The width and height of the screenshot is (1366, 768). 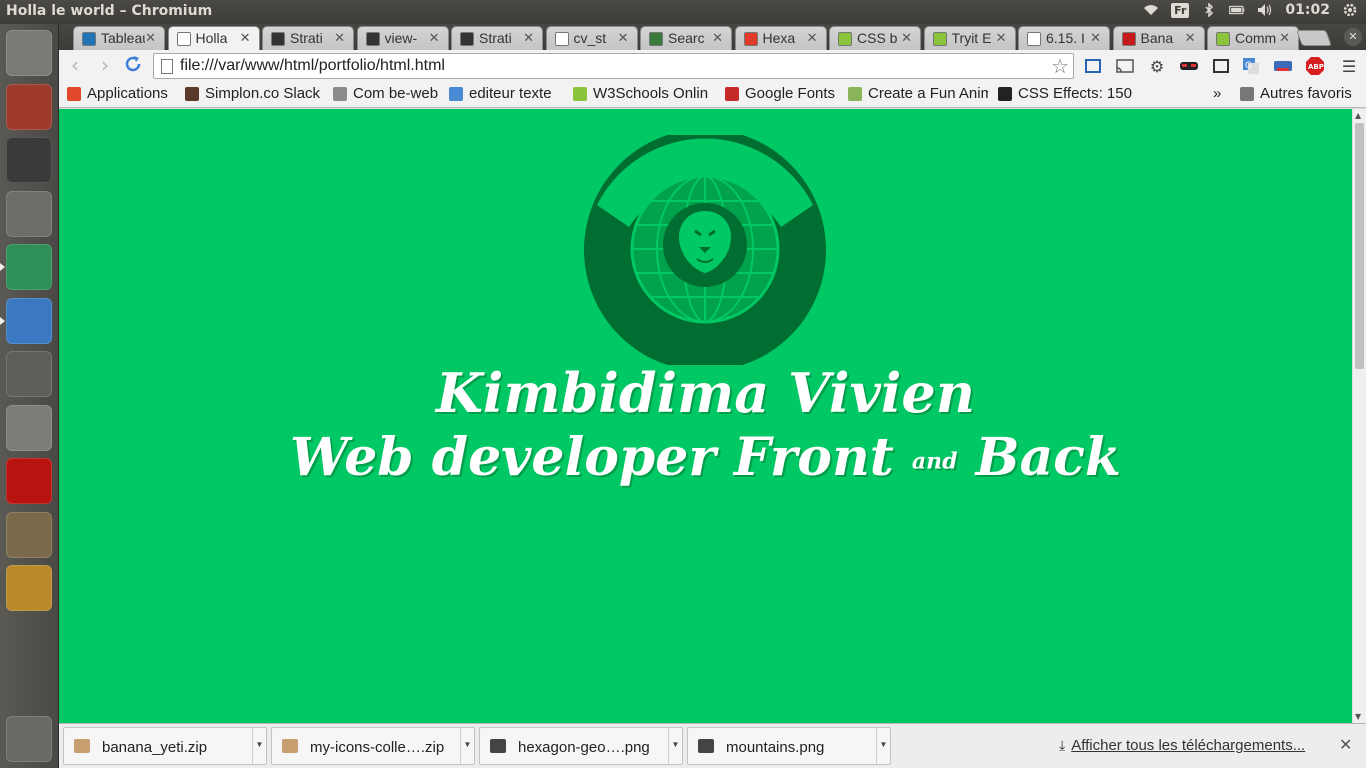 I want to click on tab-label: Bana, so click(x=1157, y=38).